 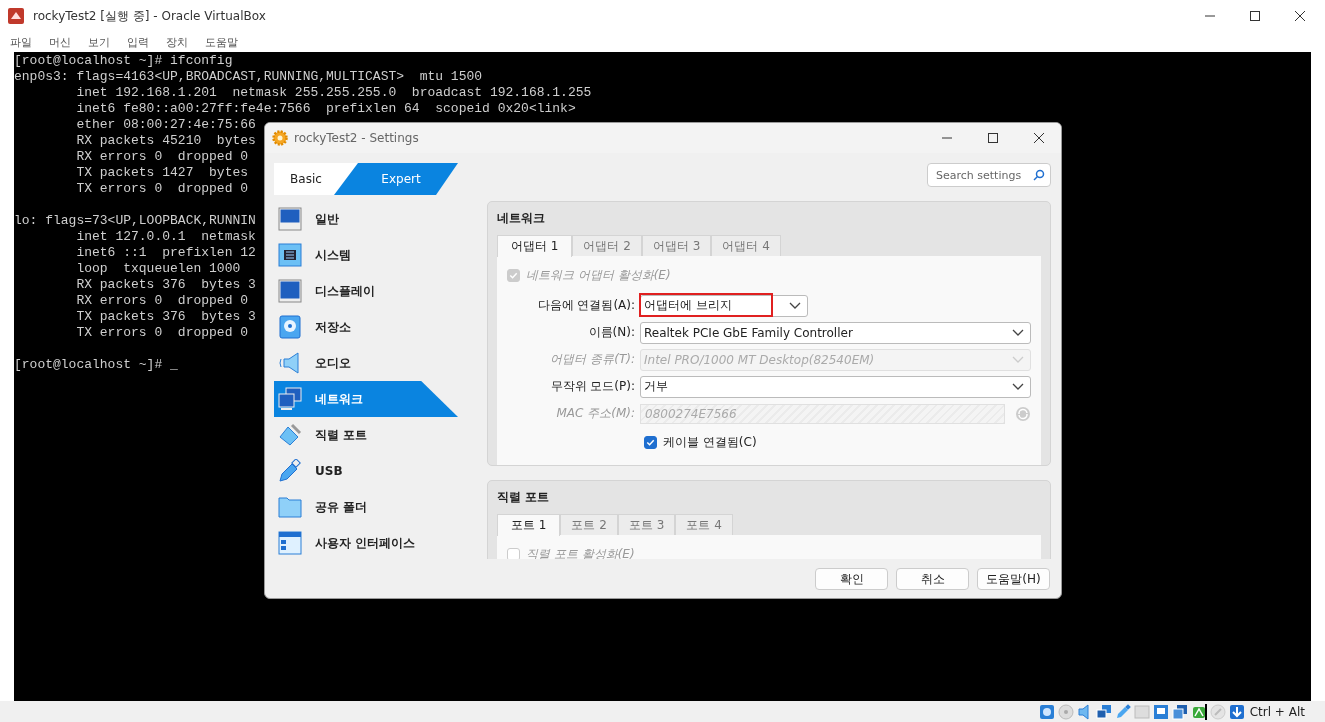 I want to click on terminal-line: ether 08:00:27:4e:75:66, so click(x=165, y=125).